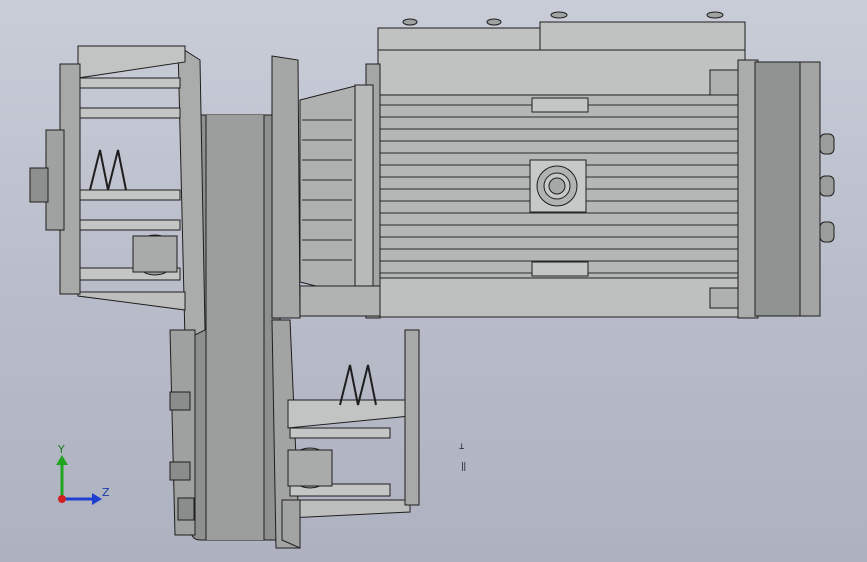  What do you see at coordinates (350, 439) in the screenshot?
I see `lower-brake-assembly` at bounding box center [350, 439].